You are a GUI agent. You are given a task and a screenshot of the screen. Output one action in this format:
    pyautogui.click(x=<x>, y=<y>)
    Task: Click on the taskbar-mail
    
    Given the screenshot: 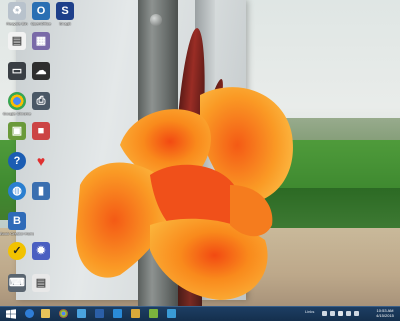 What is the action you would take?
    pyautogui.click(x=117, y=313)
    